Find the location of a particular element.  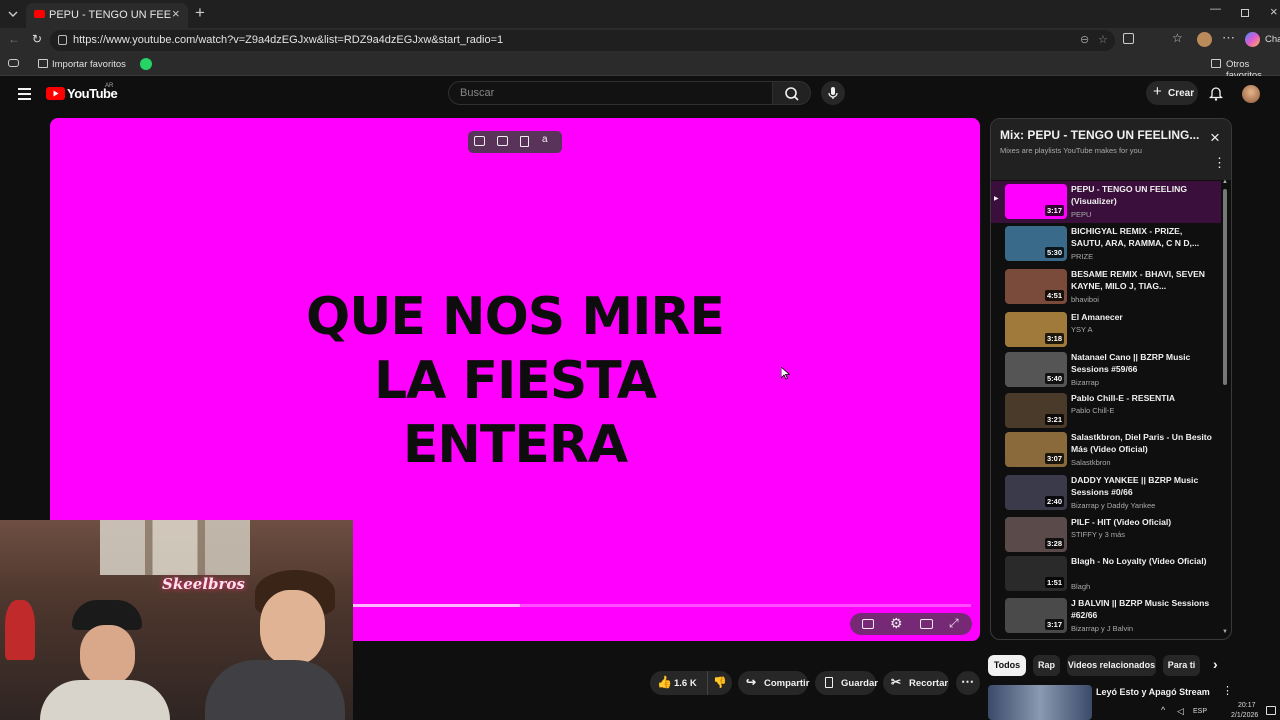

chip-rap: Rap is located at coordinates (1046, 665).